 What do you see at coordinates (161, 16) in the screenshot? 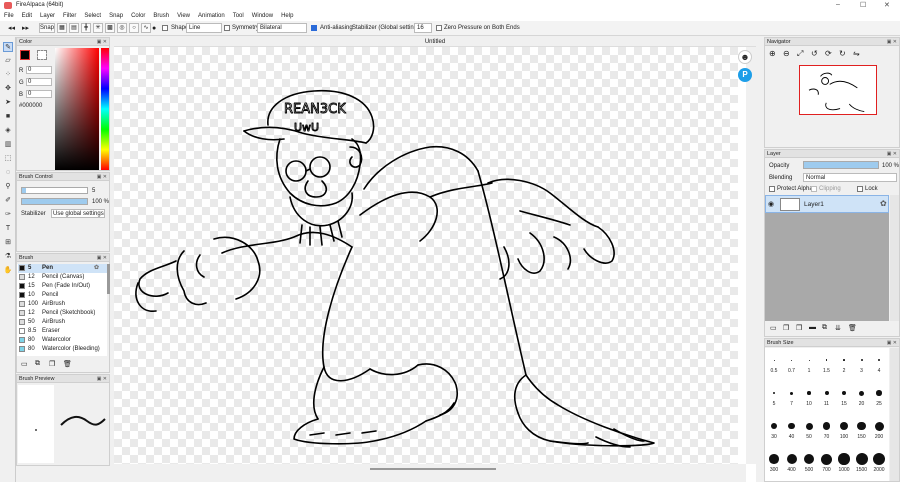
I see `menu-brush: Brush` at bounding box center [161, 16].